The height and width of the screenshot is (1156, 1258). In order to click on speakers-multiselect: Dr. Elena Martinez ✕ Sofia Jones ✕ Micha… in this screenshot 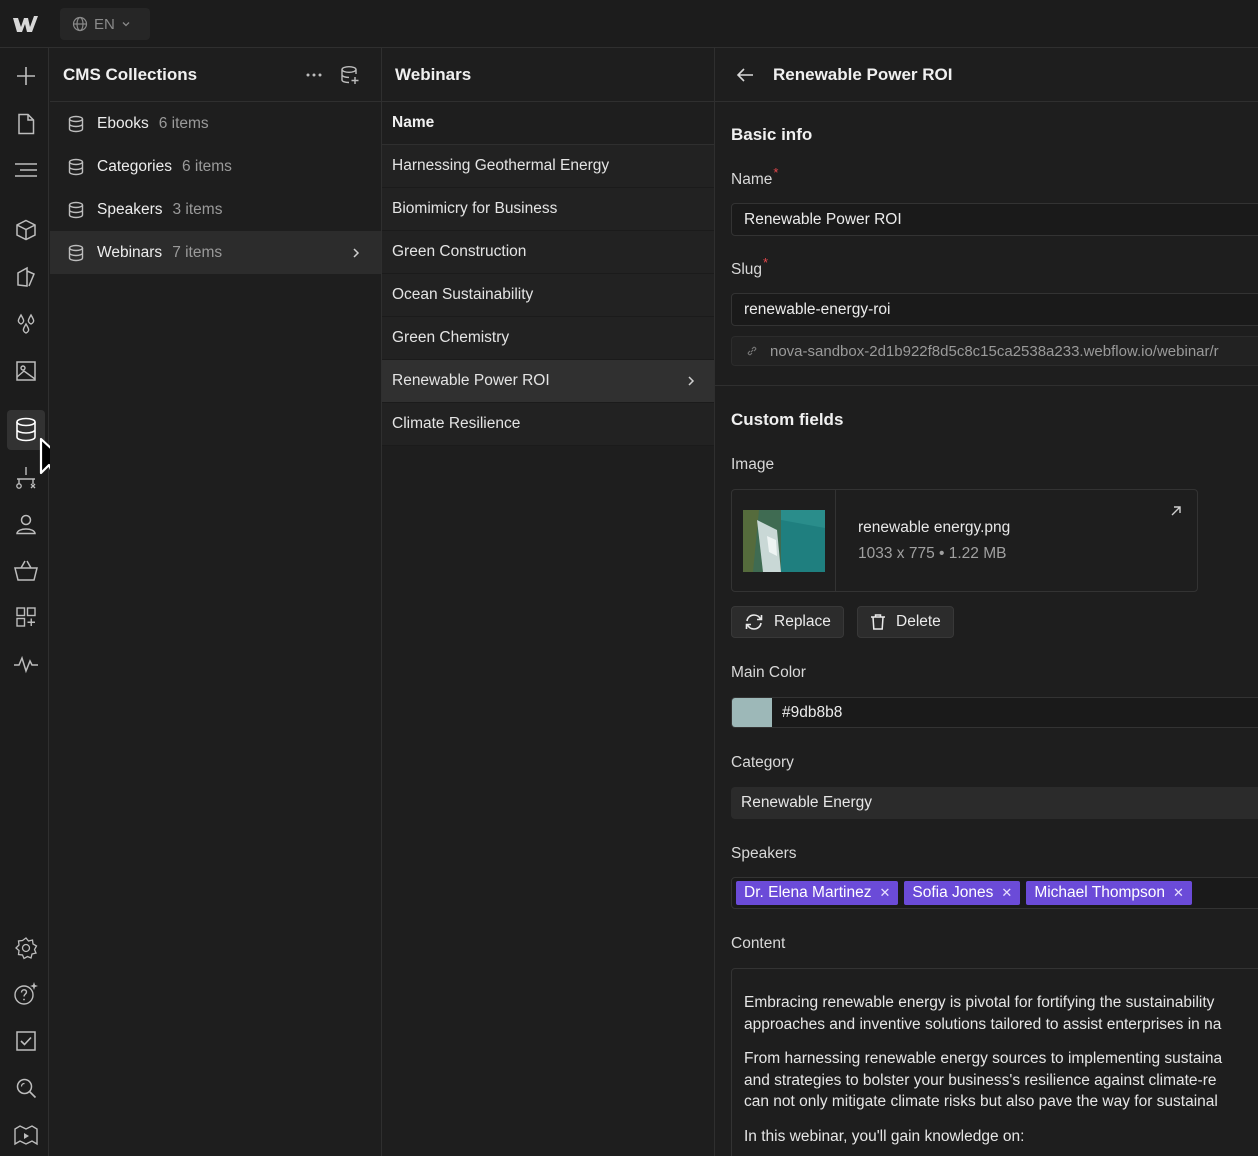, I will do `click(994, 893)`.